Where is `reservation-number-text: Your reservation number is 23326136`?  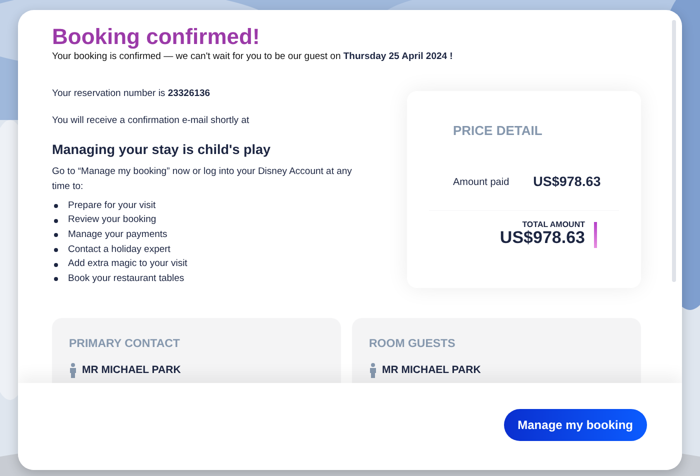
reservation-number-text: Your reservation number is 23326136 is located at coordinates (132, 93).